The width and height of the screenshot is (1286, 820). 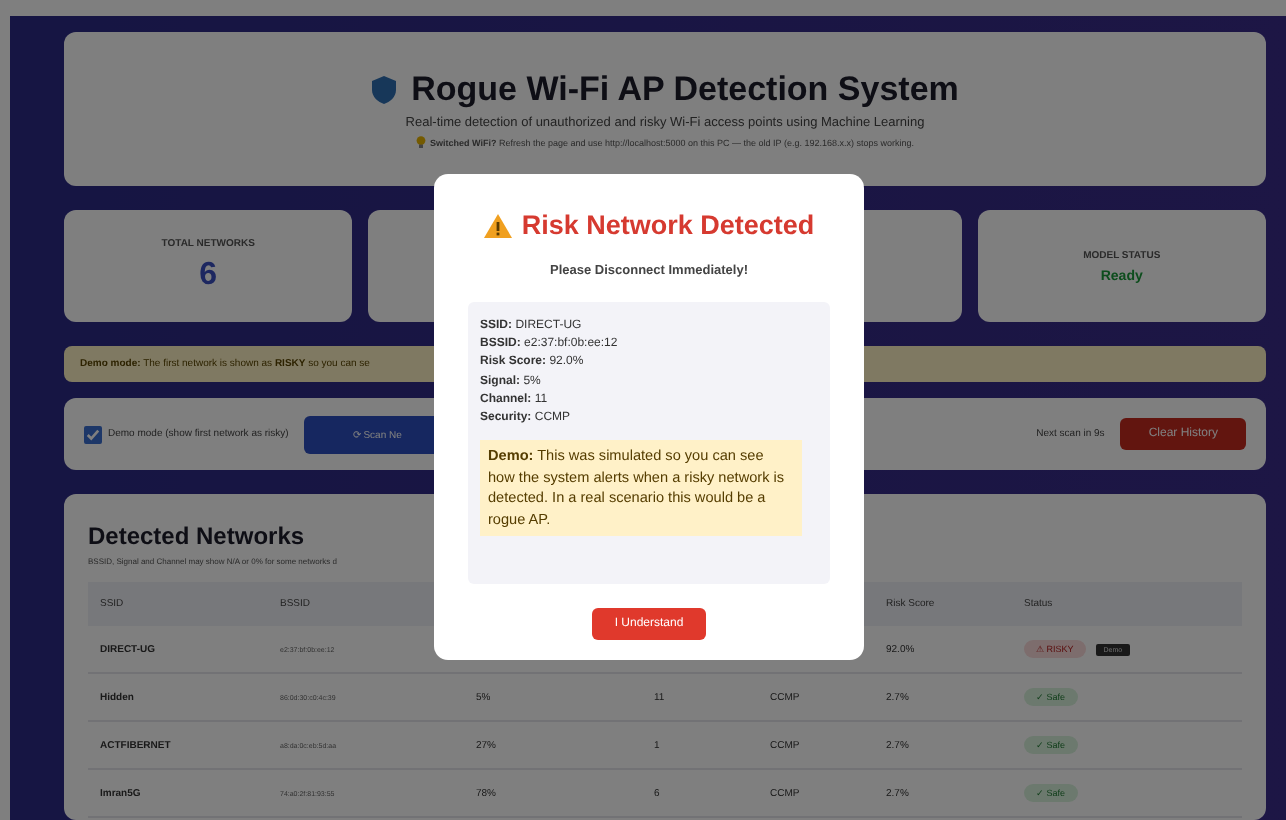 What do you see at coordinates (497, 225) in the screenshot?
I see `warning-icon` at bounding box center [497, 225].